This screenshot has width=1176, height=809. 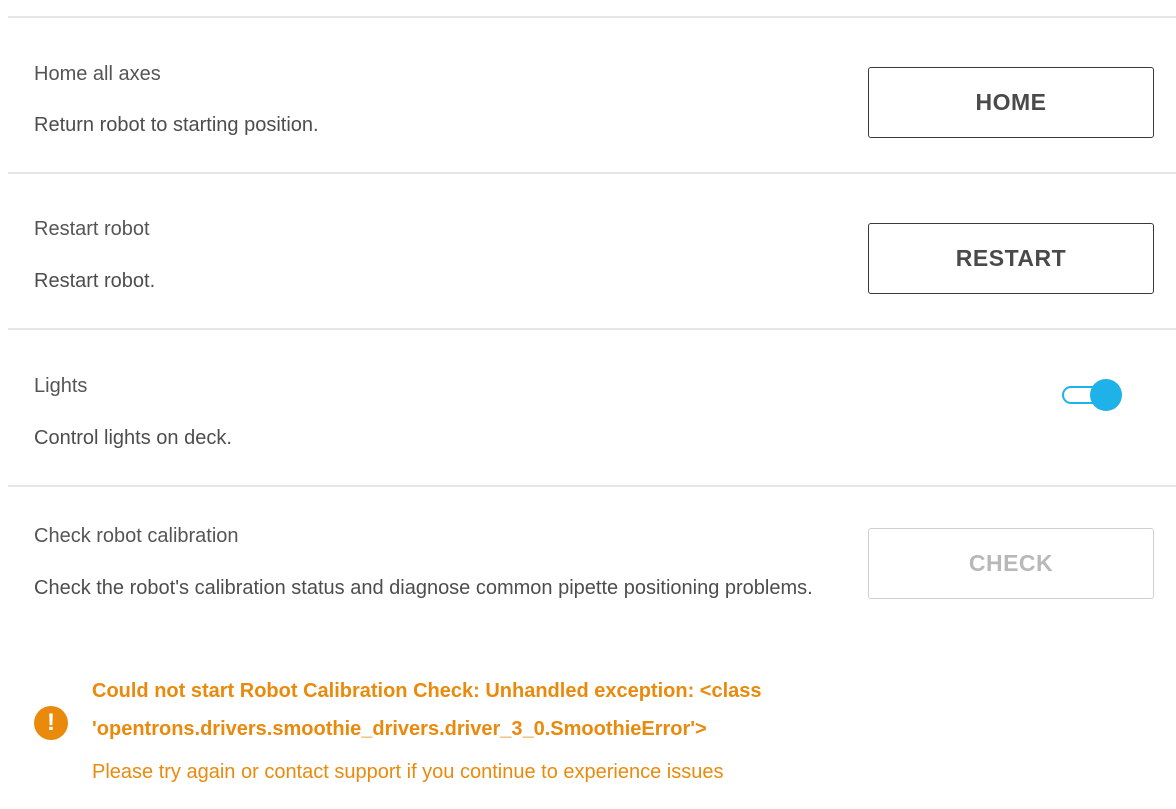 What do you see at coordinates (133, 438) in the screenshot?
I see `lights-description: Control lights on deck.` at bounding box center [133, 438].